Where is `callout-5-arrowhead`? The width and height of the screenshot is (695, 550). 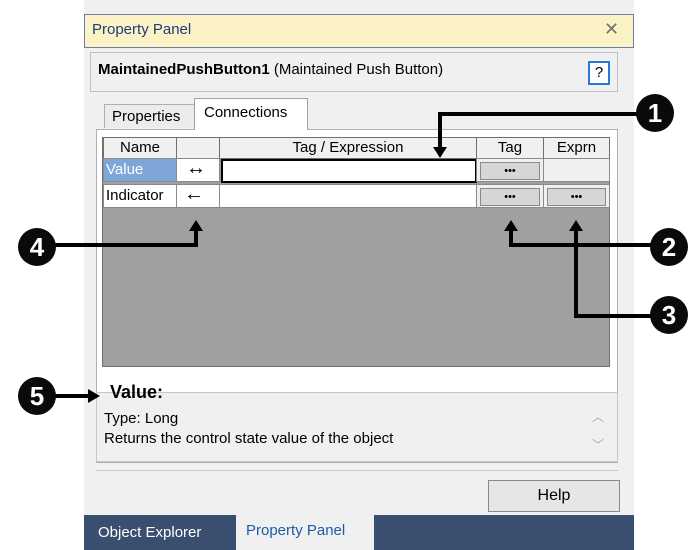
callout-5-arrowhead is located at coordinates (94, 396).